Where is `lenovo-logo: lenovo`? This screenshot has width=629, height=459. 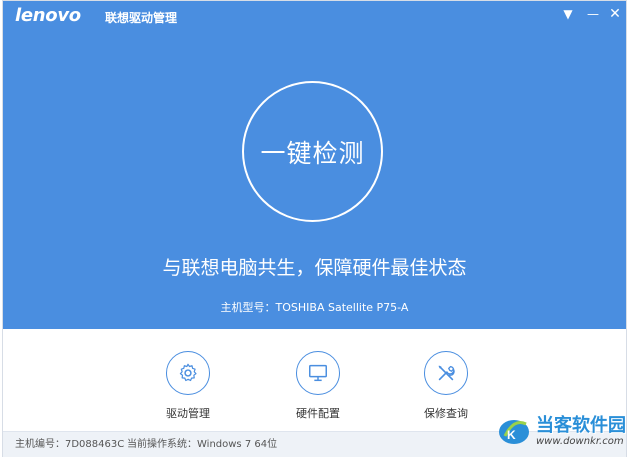
lenovo-logo: lenovo is located at coordinates (48, 15).